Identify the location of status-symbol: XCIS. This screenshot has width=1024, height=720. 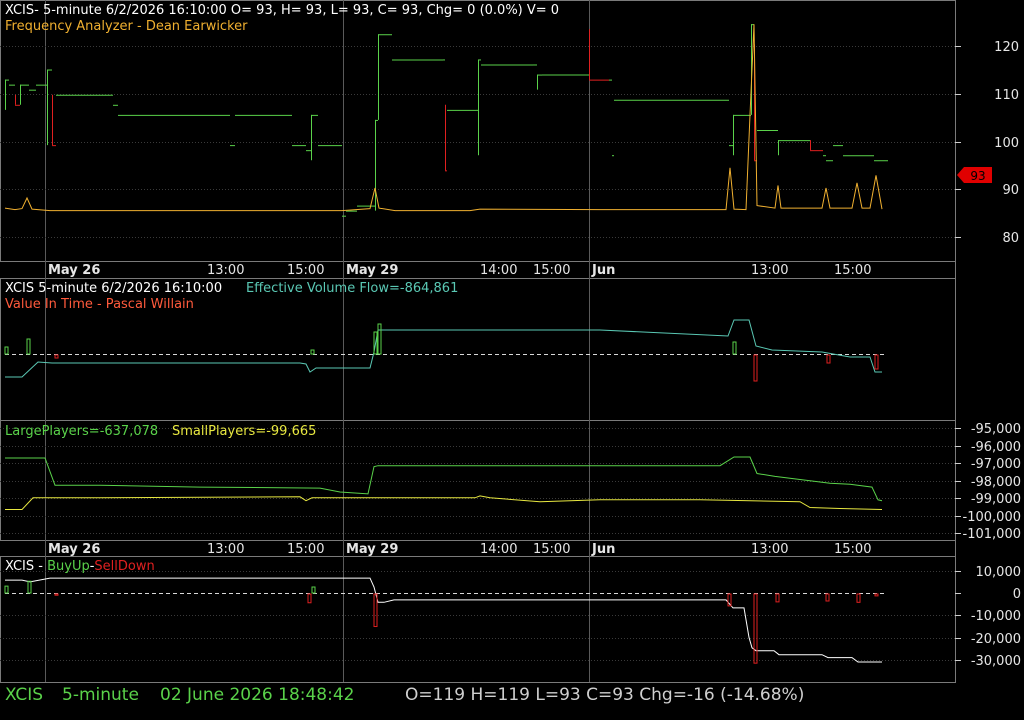
(24, 695).